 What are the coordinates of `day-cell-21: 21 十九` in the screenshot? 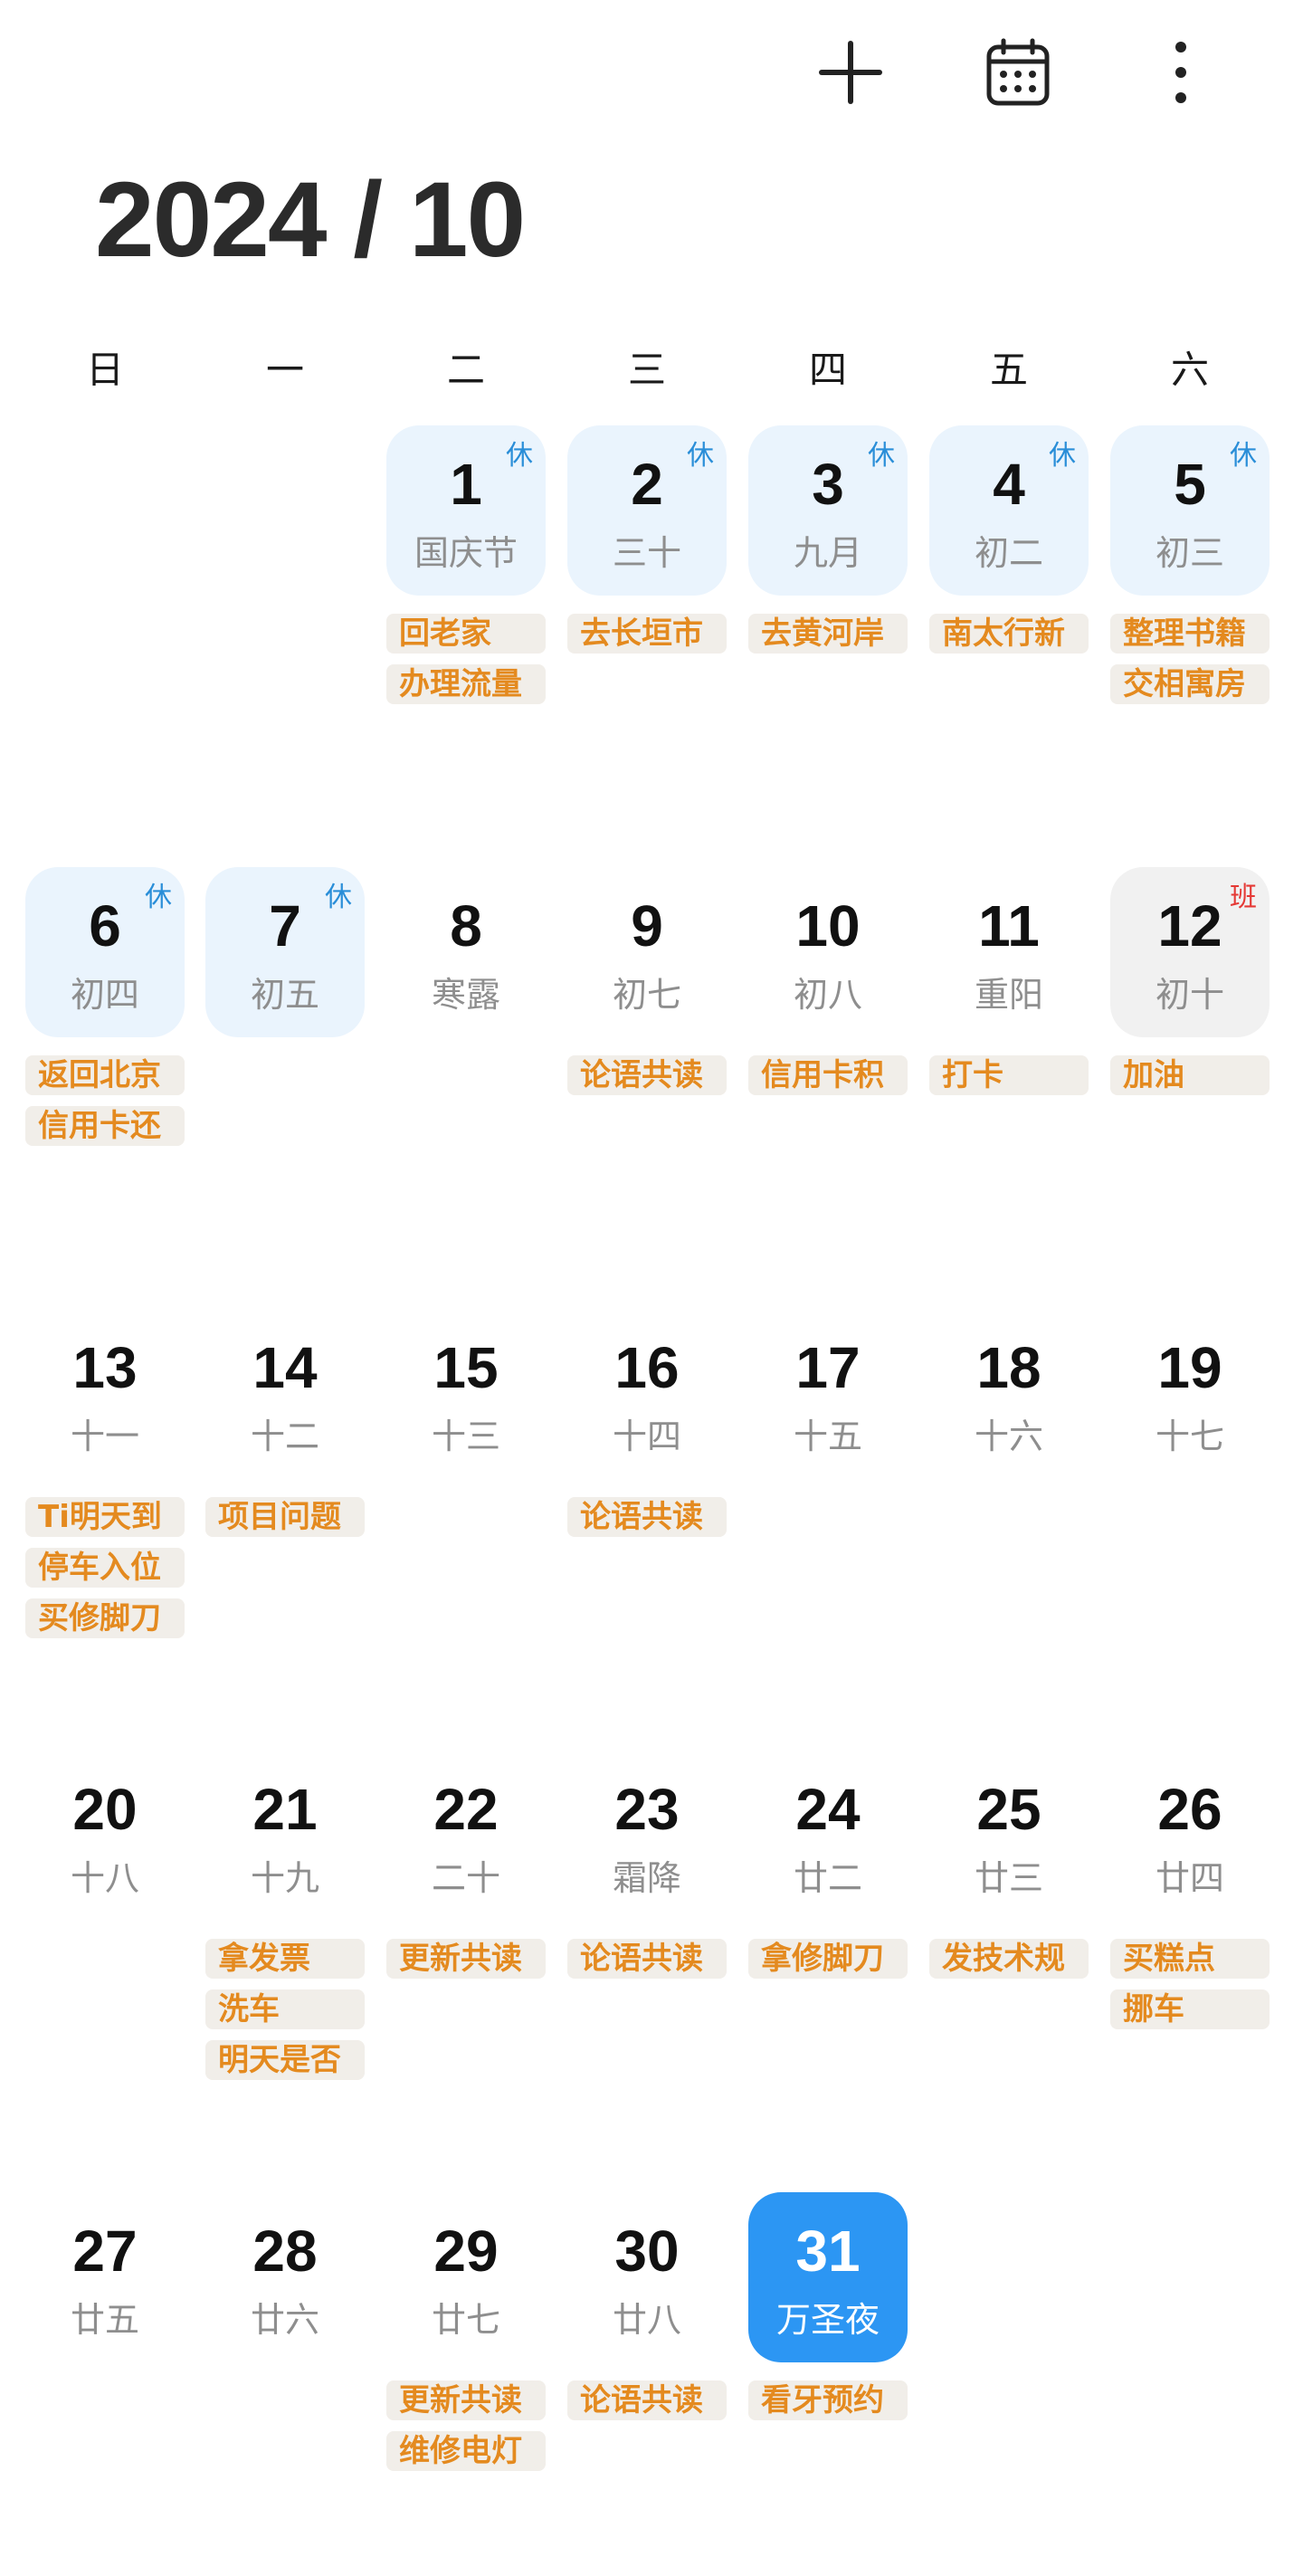 It's located at (285, 1836).